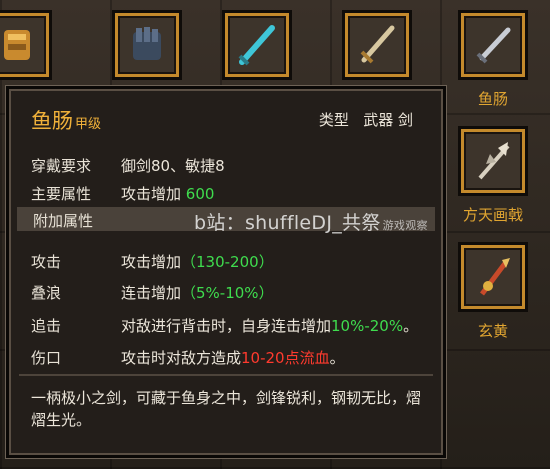  Describe the element at coordinates (226, 375) in the screenshot. I see `tooltip-divider` at that location.